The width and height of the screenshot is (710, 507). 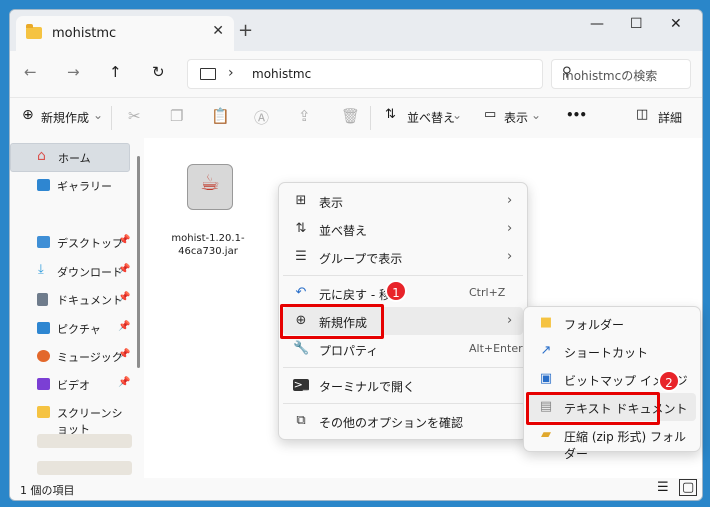 I want to click on menu-item-group: ☰ グループで表示 ›, so click(x=403, y=257).